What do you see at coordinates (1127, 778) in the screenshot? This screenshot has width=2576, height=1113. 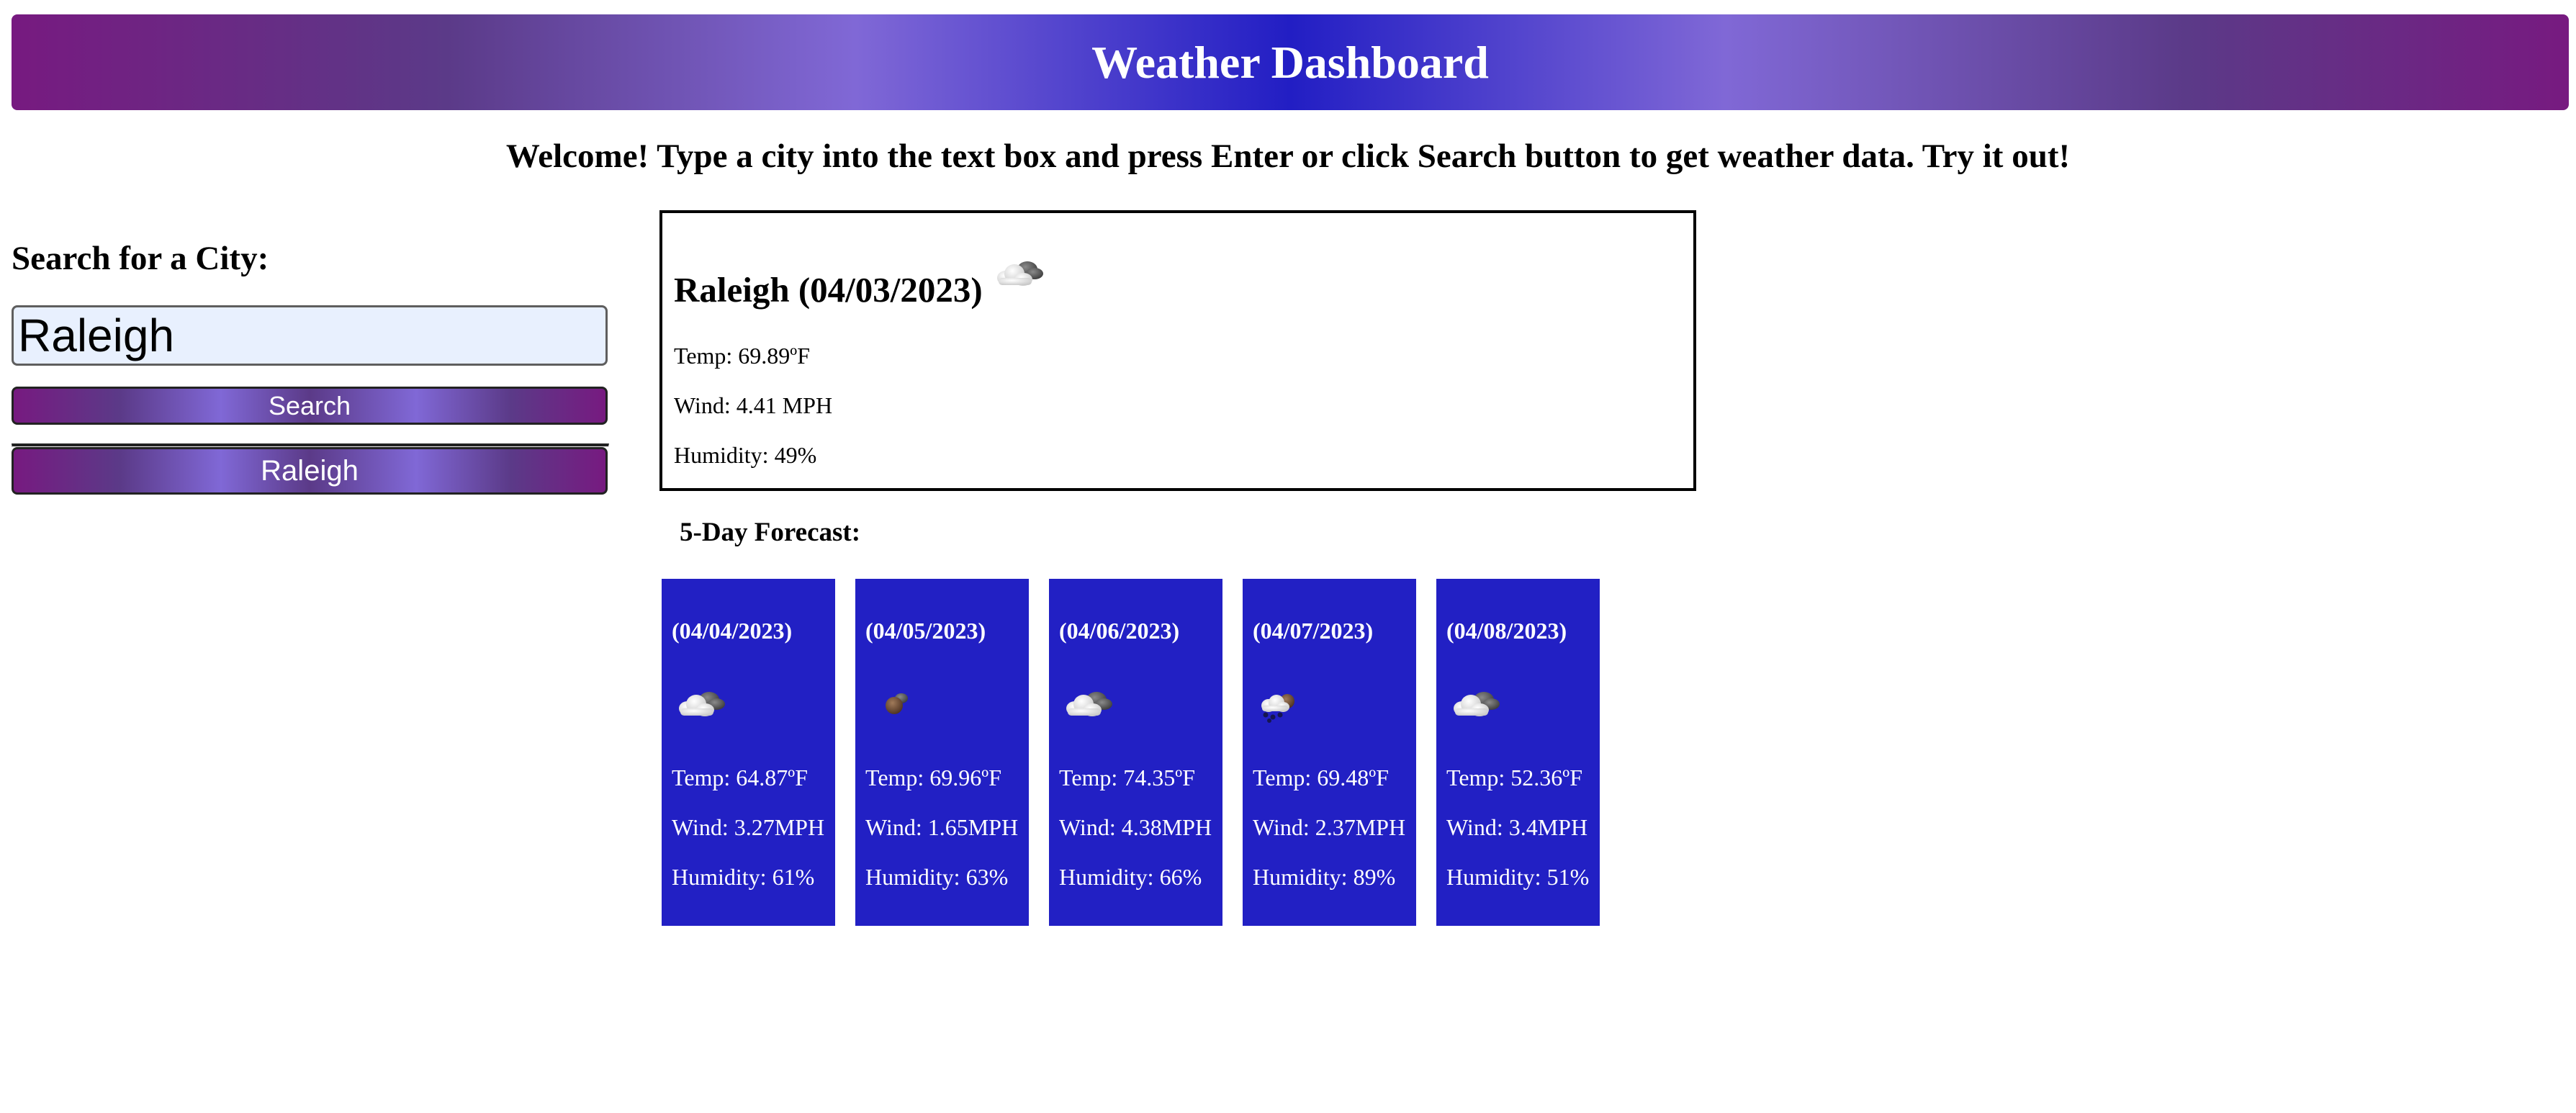 I see `forecast-temp: Temp: 74.35ºF` at bounding box center [1127, 778].